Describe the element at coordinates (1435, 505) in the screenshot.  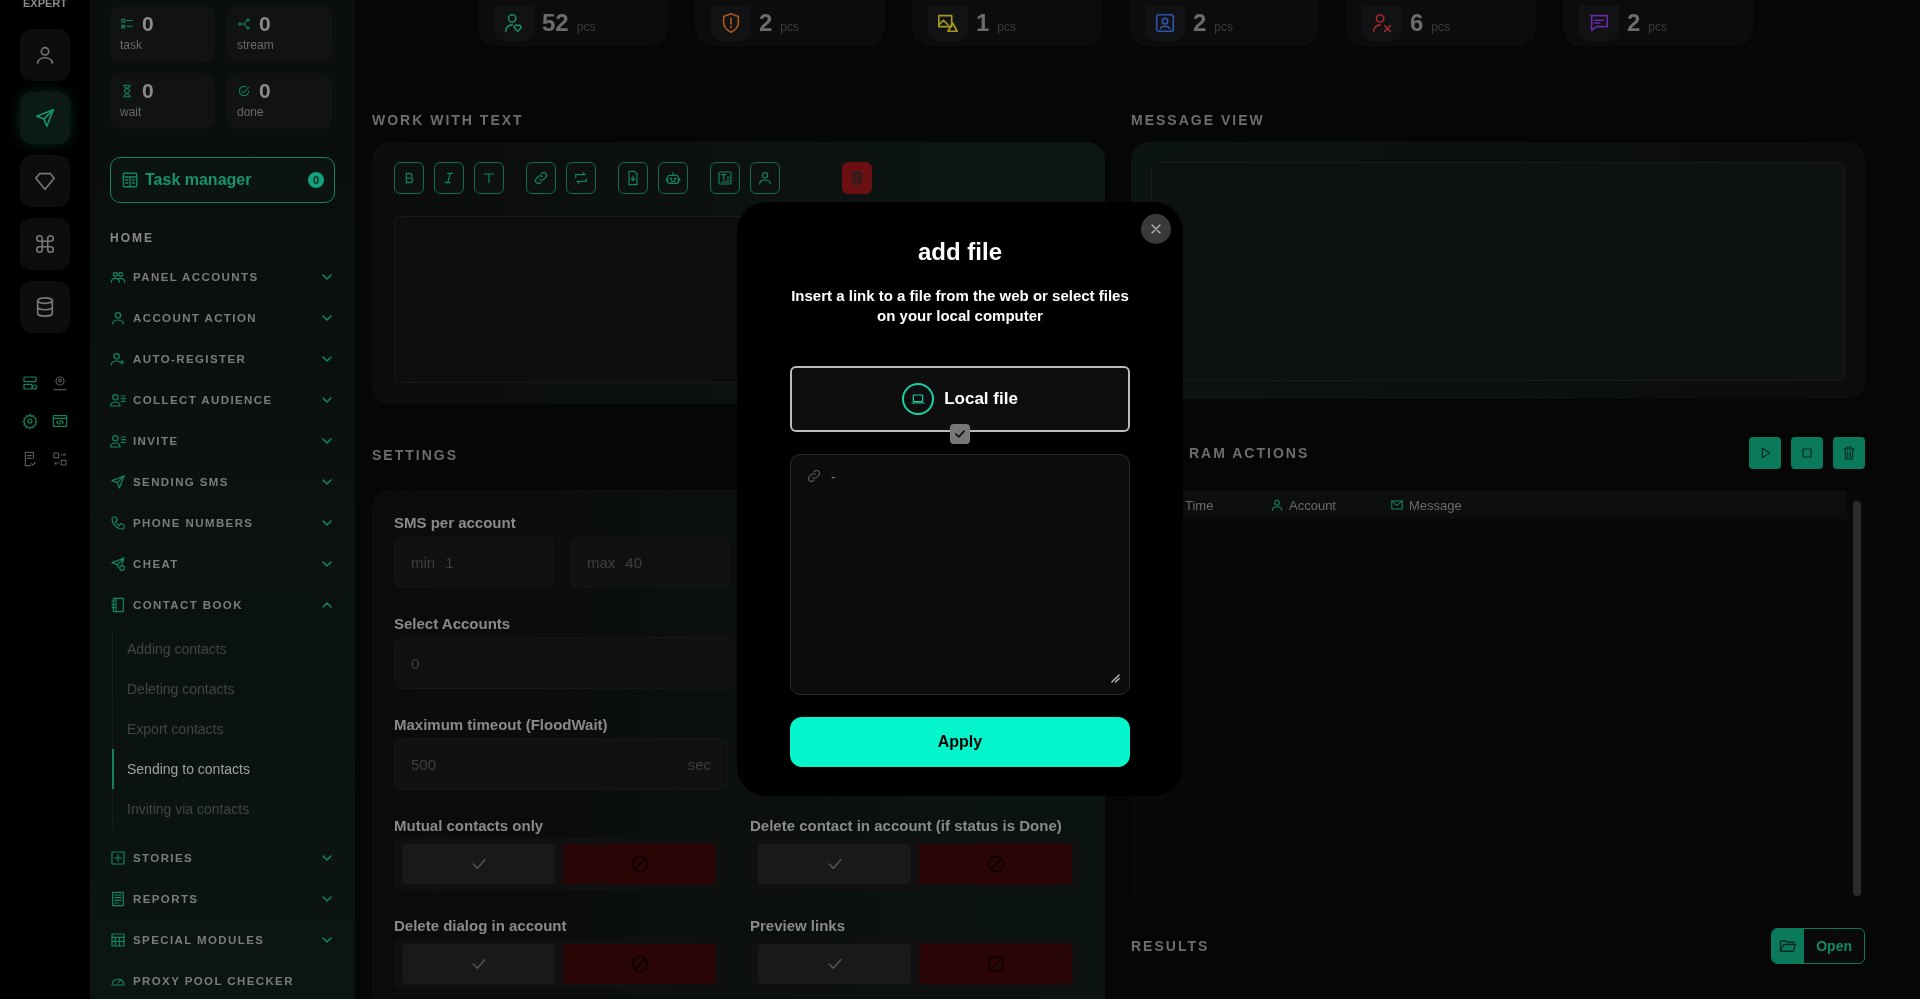
I see `column-header: Message` at that location.